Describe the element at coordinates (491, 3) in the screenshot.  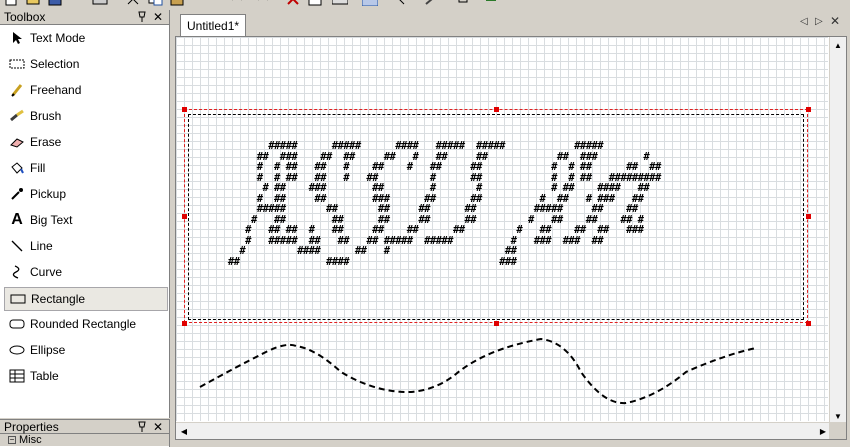
I see `exit-icon` at that location.